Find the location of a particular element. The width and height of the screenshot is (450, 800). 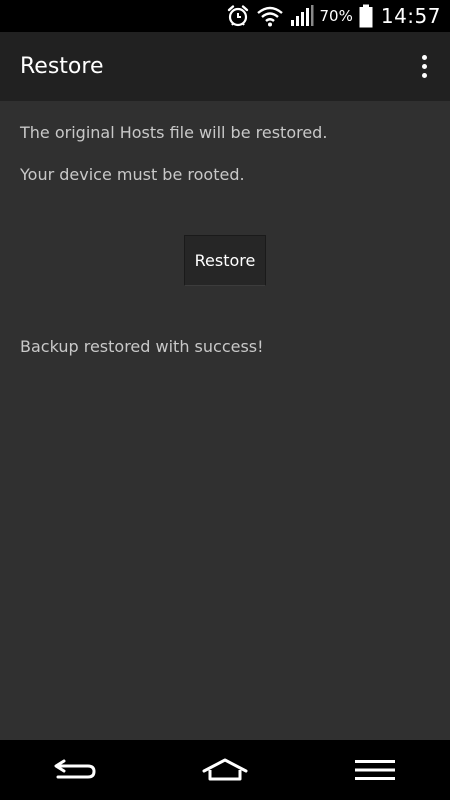

battery-percent: 70% is located at coordinates (336, 16).